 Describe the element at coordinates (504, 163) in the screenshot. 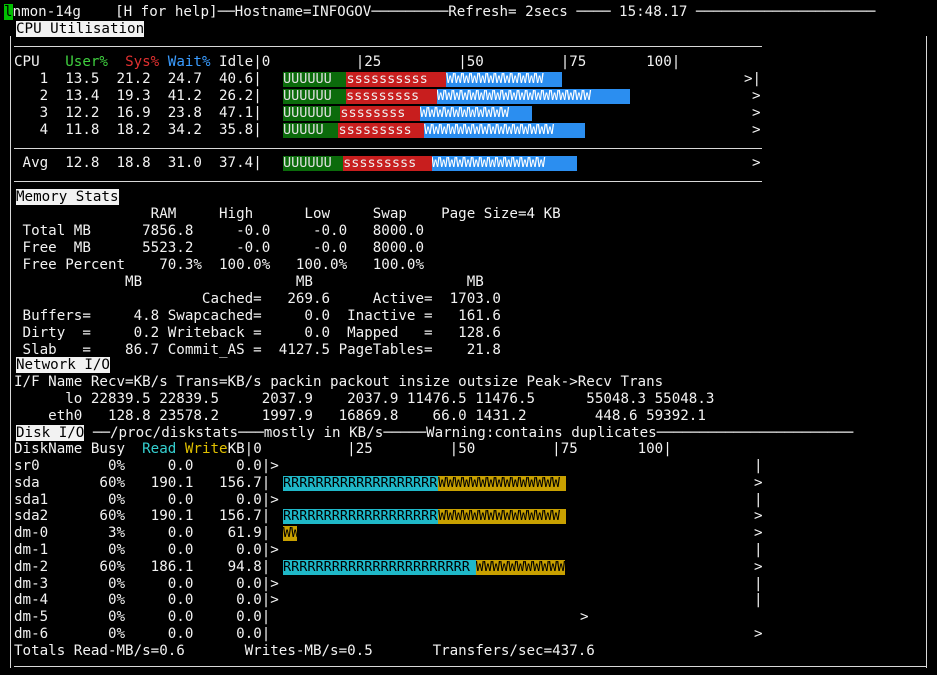

I see `wait-segment: WWWWWWWWWWWWWW` at that location.